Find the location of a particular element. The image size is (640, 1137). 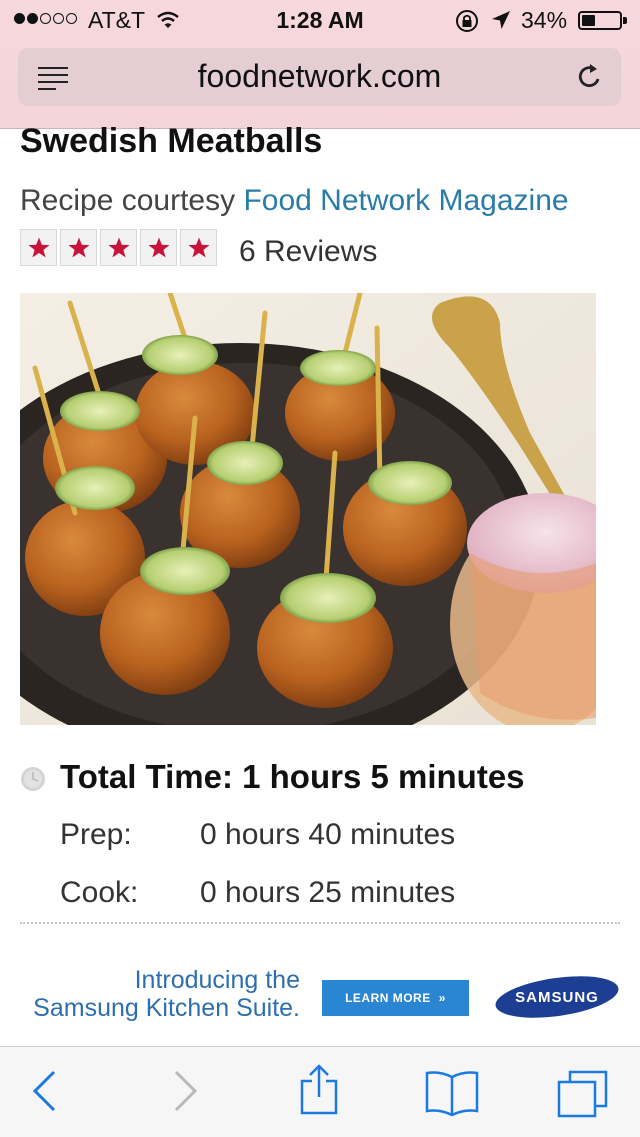

address-bar: foodnetwork.com is located at coordinates (319, 77).